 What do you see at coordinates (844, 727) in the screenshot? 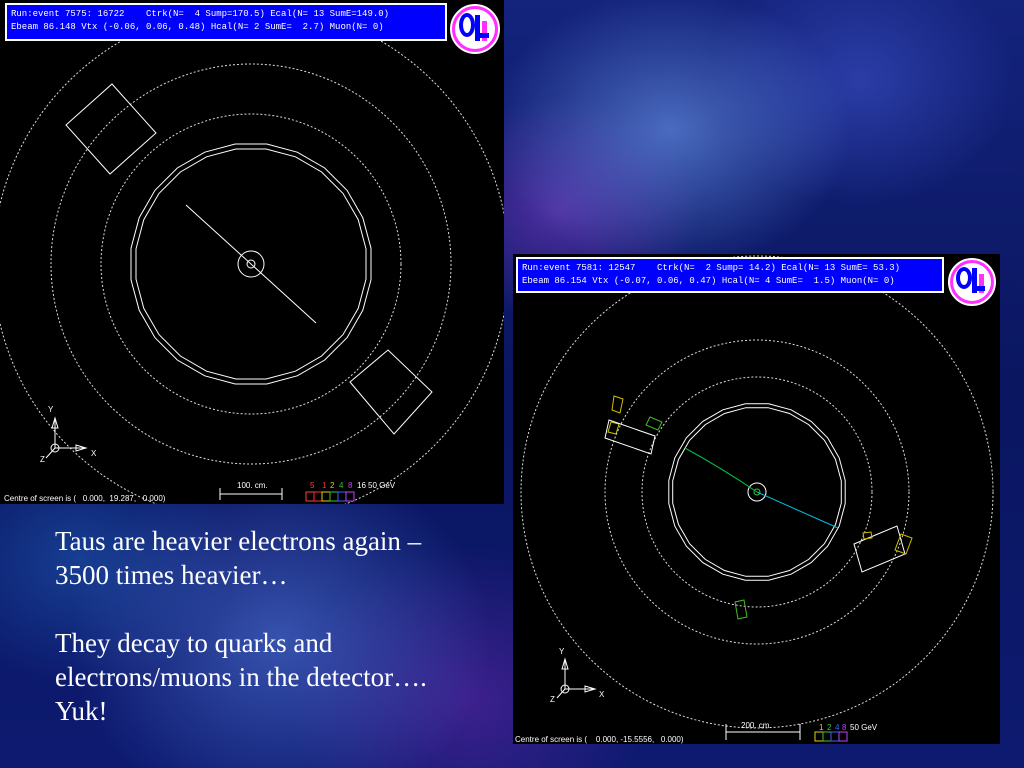
I see `energy-scale-2-8: 8` at bounding box center [844, 727].